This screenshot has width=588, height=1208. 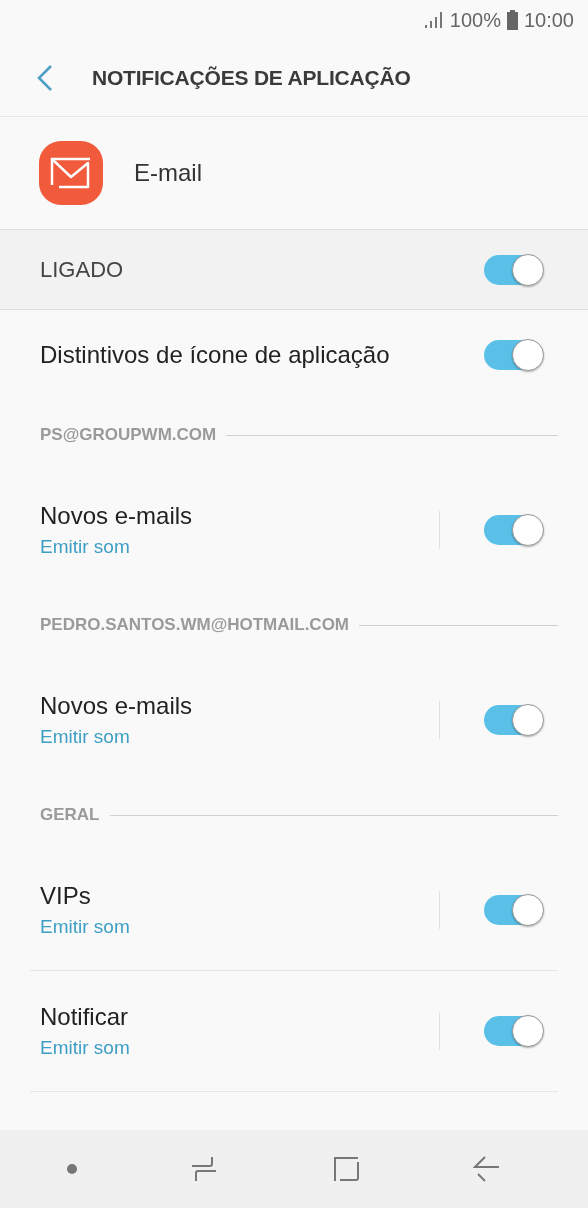 I want to click on setting-title: Notificar, so click(x=85, y=1017).